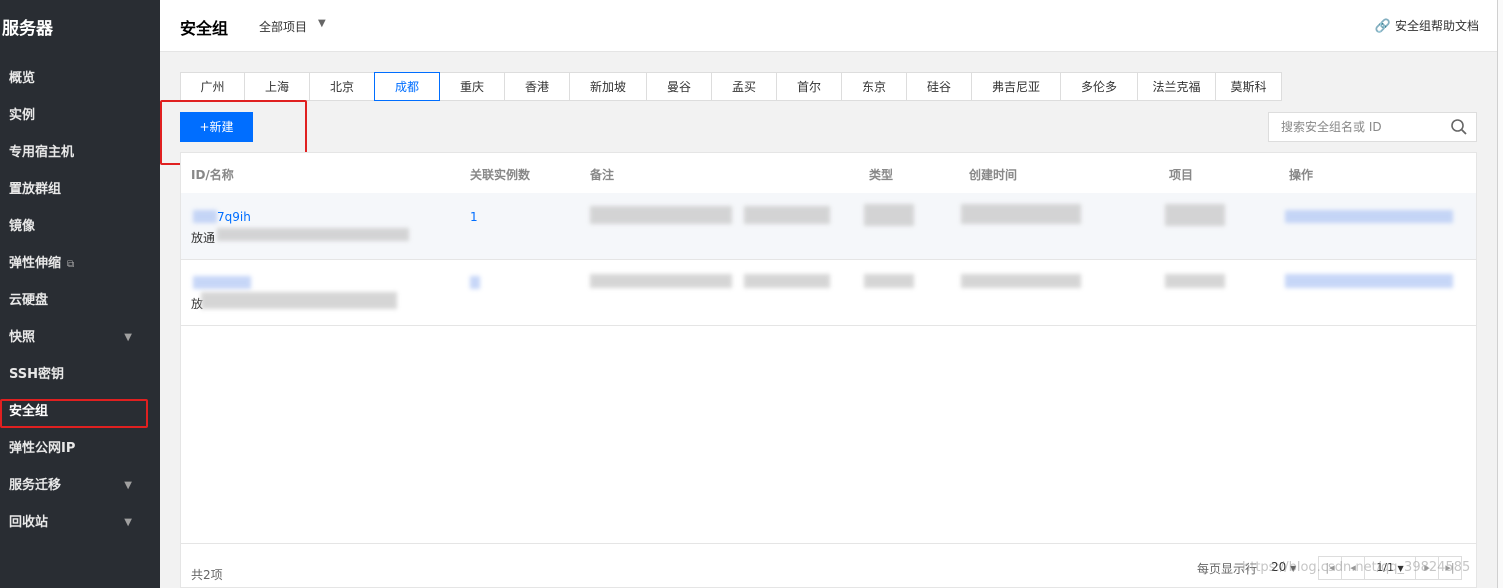  Describe the element at coordinates (204, 28) in the screenshot. I see `page-title: 安全组` at that location.